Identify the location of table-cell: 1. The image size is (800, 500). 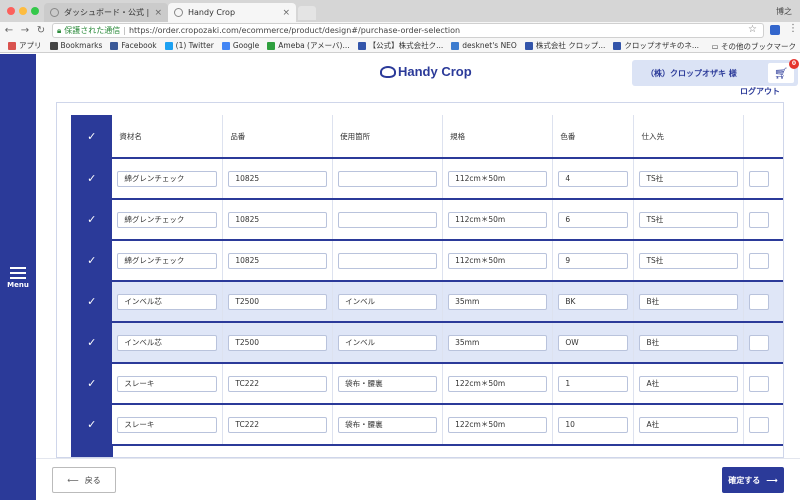
(593, 384).